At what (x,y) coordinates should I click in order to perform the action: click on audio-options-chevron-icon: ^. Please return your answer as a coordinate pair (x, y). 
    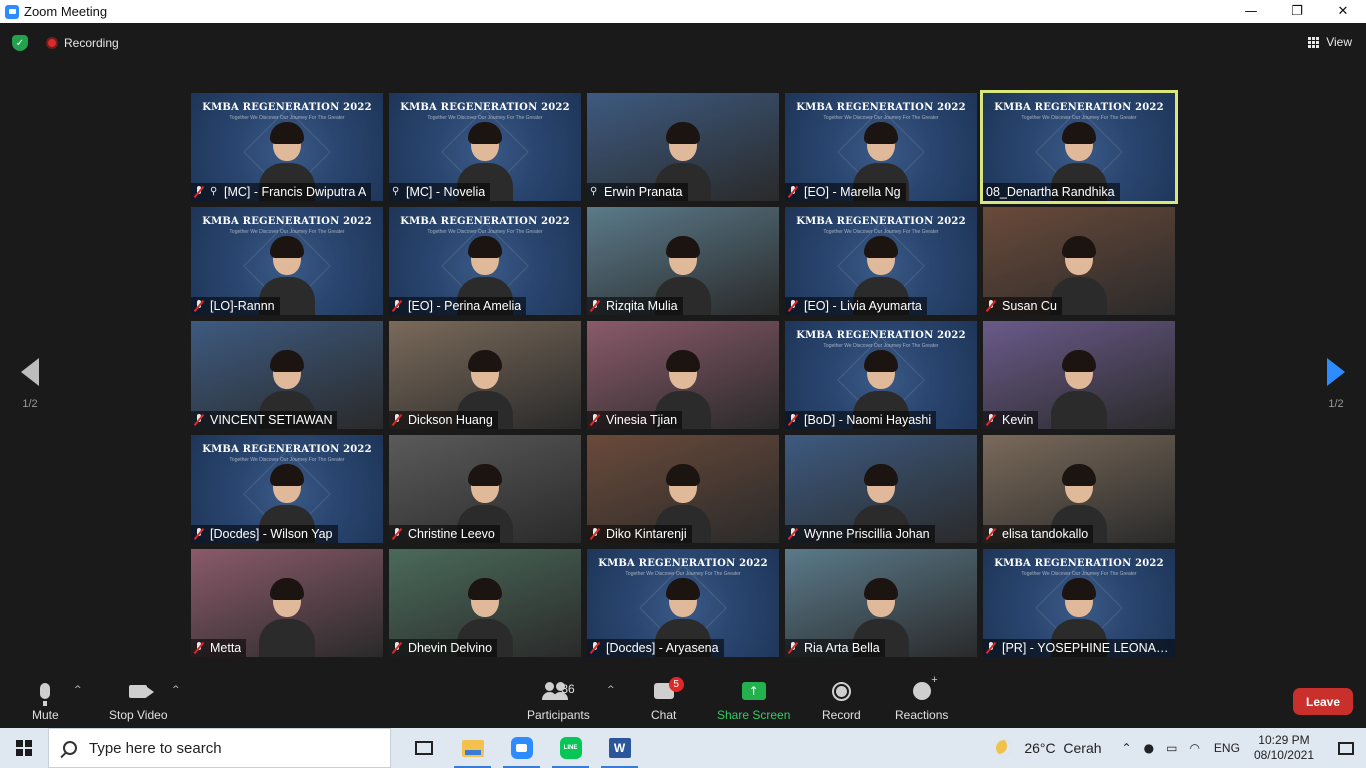
    Looking at the image, I should click on (78, 690).